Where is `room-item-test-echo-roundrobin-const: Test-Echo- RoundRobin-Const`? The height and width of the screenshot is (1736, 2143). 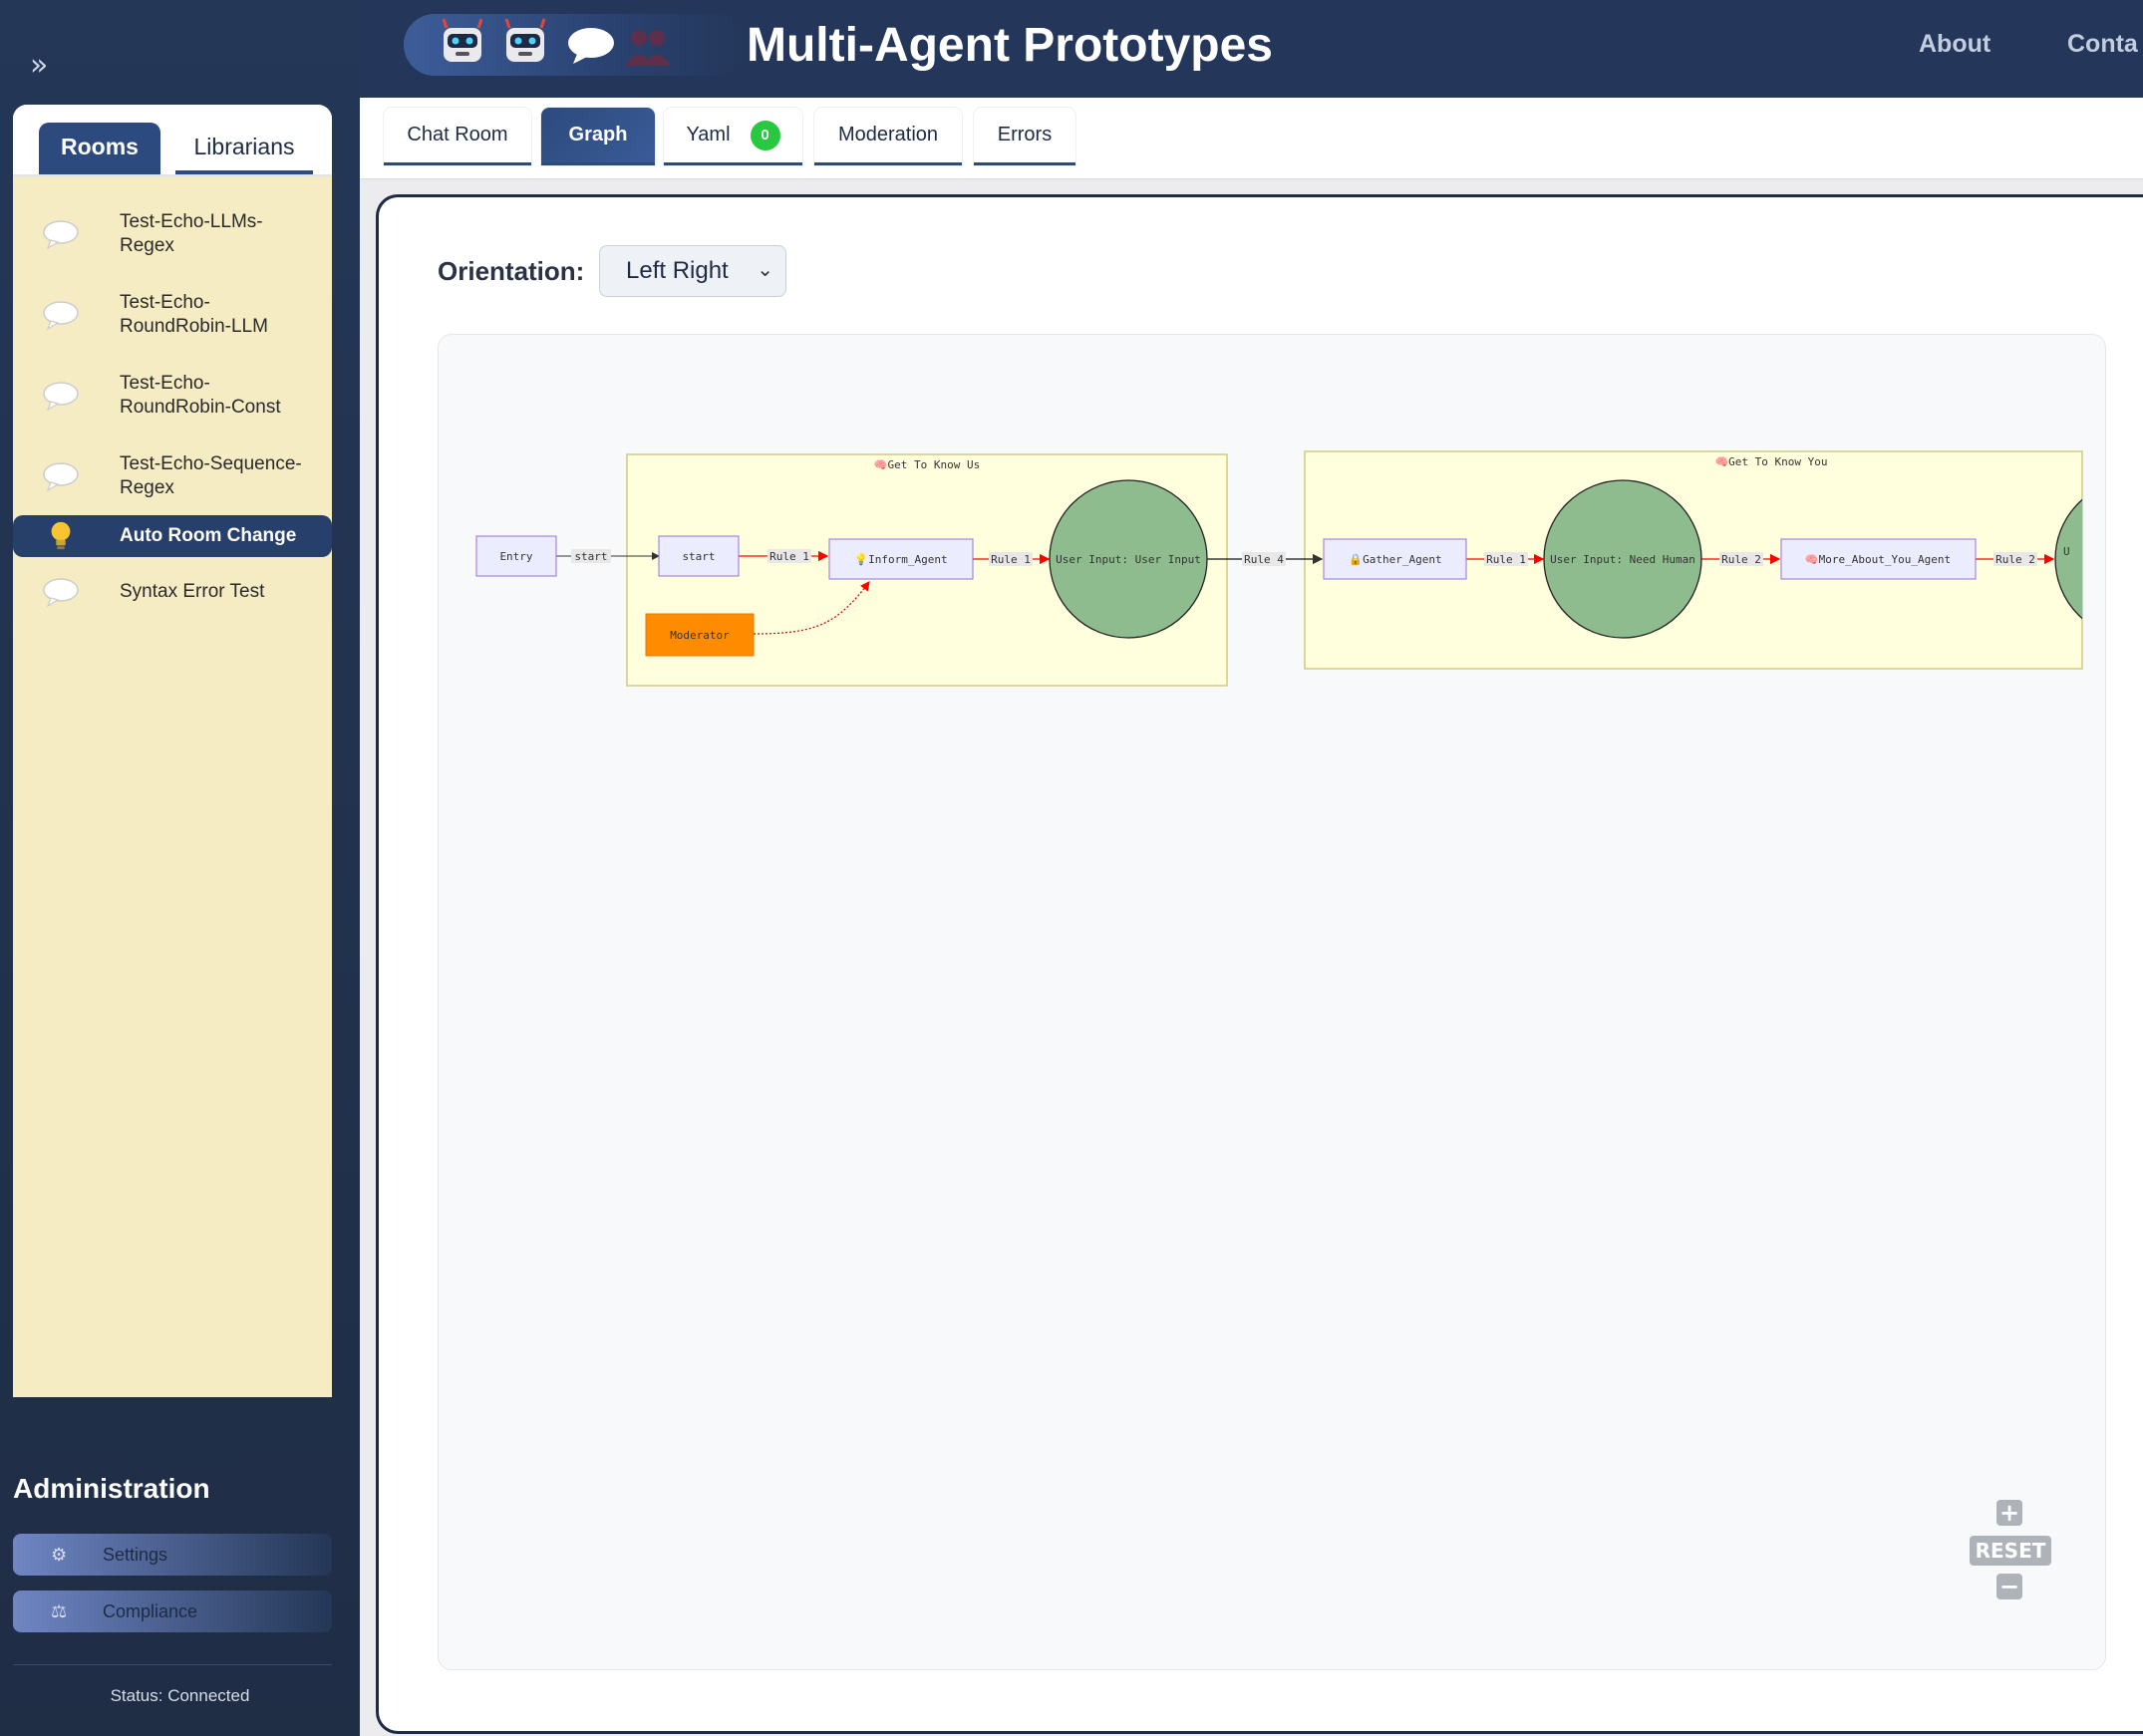 room-item-test-echo-roundrobin-const: Test-Echo- RoundRobin-Const is located at coordinates (172, 396).